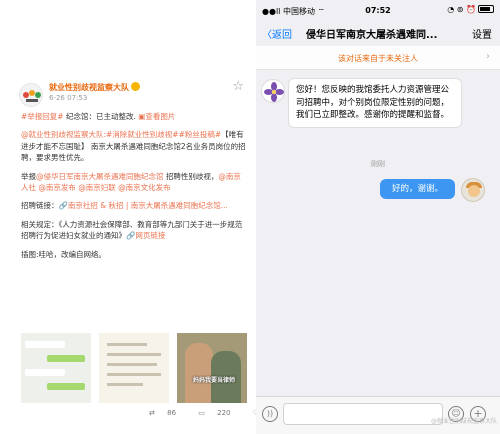 This screenshot has height=434, width=500. What do you see at coordinates (31, 95) in the screenshot?
I see `author-avatar` at bounding box center [31, 95].